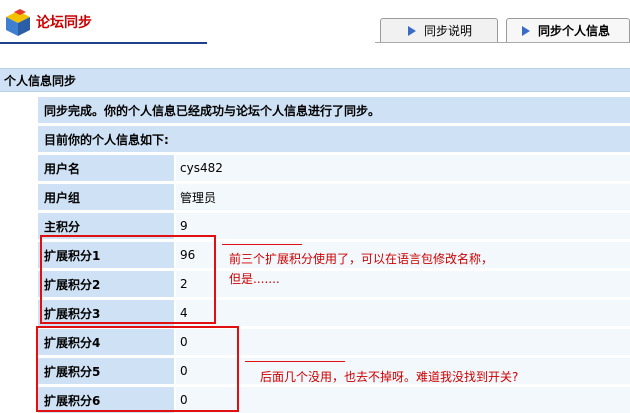 The image size is (630, 413). Describe the element at coordinates (502, 42) in the screenshot. I see `tab-baseline` at that location.